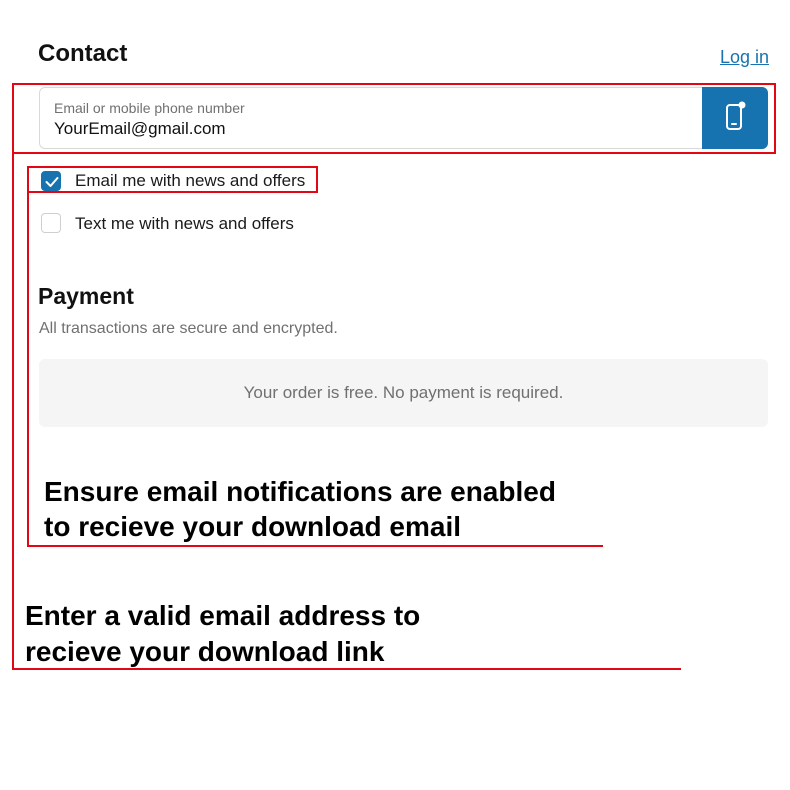 The height and width of the screenshot is (790, 790). I want to click on annotation-email-notifications-line1: Ensure email notifications are enabled, so click(300, 491).